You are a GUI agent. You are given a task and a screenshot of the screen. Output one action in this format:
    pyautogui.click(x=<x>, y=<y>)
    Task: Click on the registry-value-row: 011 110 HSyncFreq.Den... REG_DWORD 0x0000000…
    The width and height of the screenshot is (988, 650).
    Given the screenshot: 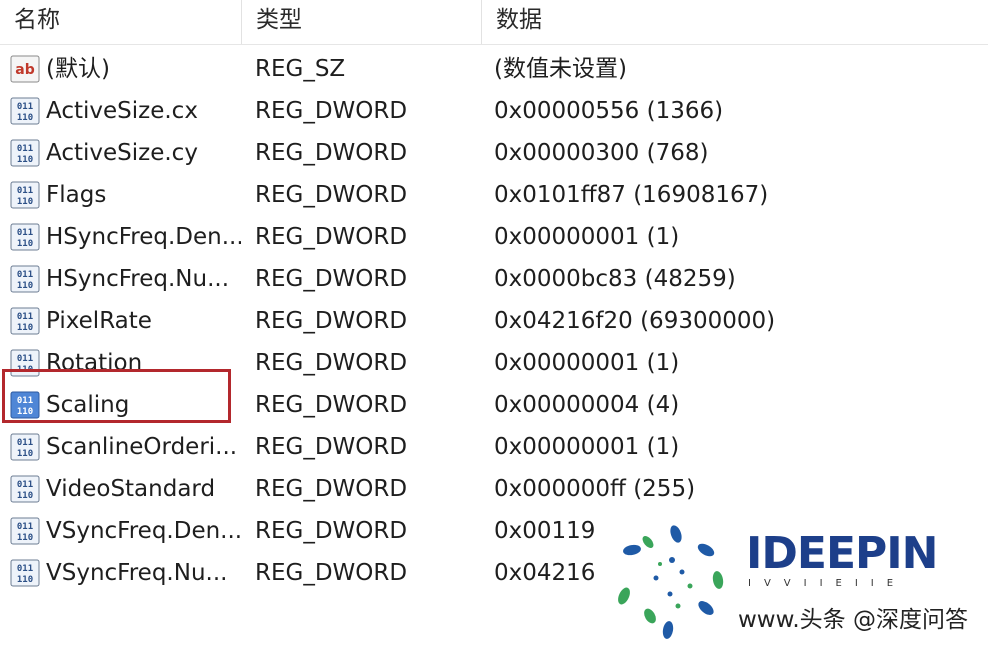 What is the action you would take?
    pyautogui.click(x=494, y=237)
    